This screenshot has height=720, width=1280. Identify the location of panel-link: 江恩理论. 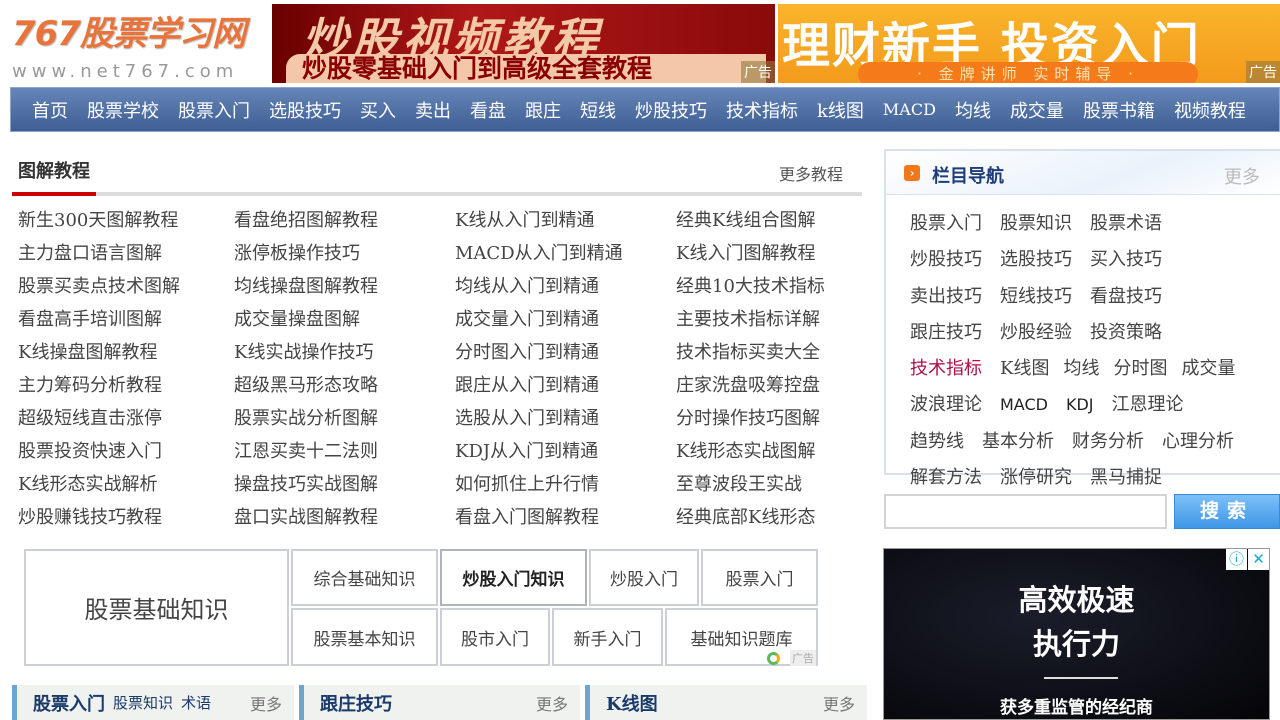
(1148, 408).